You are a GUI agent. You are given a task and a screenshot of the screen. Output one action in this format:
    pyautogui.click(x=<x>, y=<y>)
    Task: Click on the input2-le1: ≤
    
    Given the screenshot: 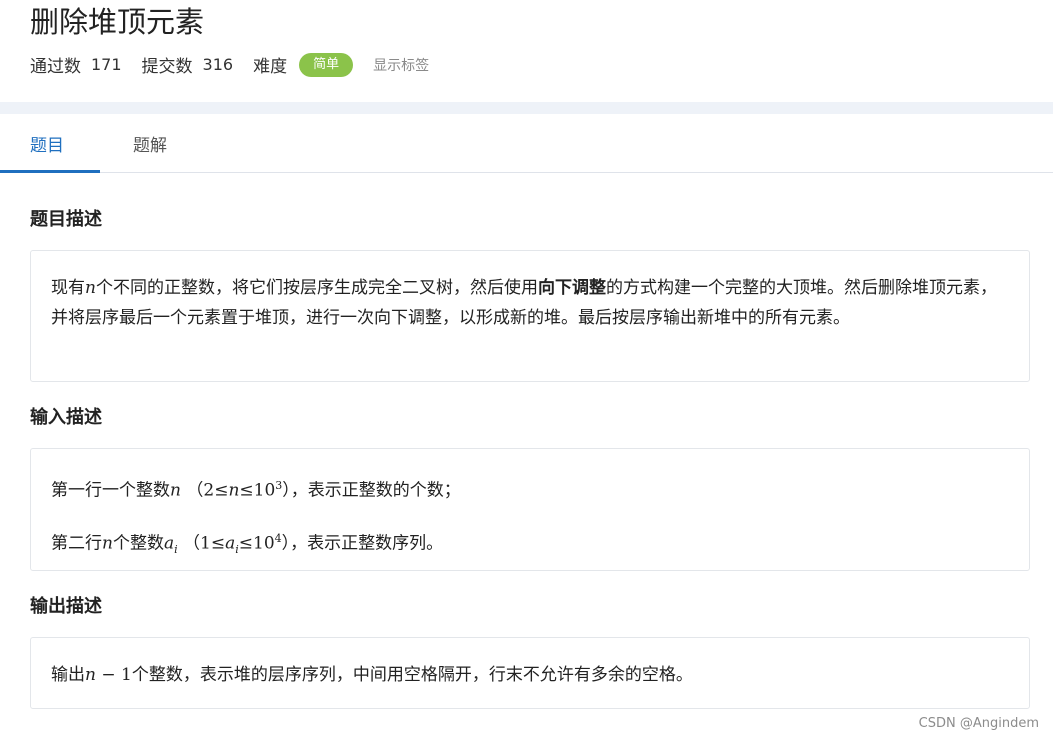 What is the action you would take?
    pyautogui.click(x=218, y=543)
    